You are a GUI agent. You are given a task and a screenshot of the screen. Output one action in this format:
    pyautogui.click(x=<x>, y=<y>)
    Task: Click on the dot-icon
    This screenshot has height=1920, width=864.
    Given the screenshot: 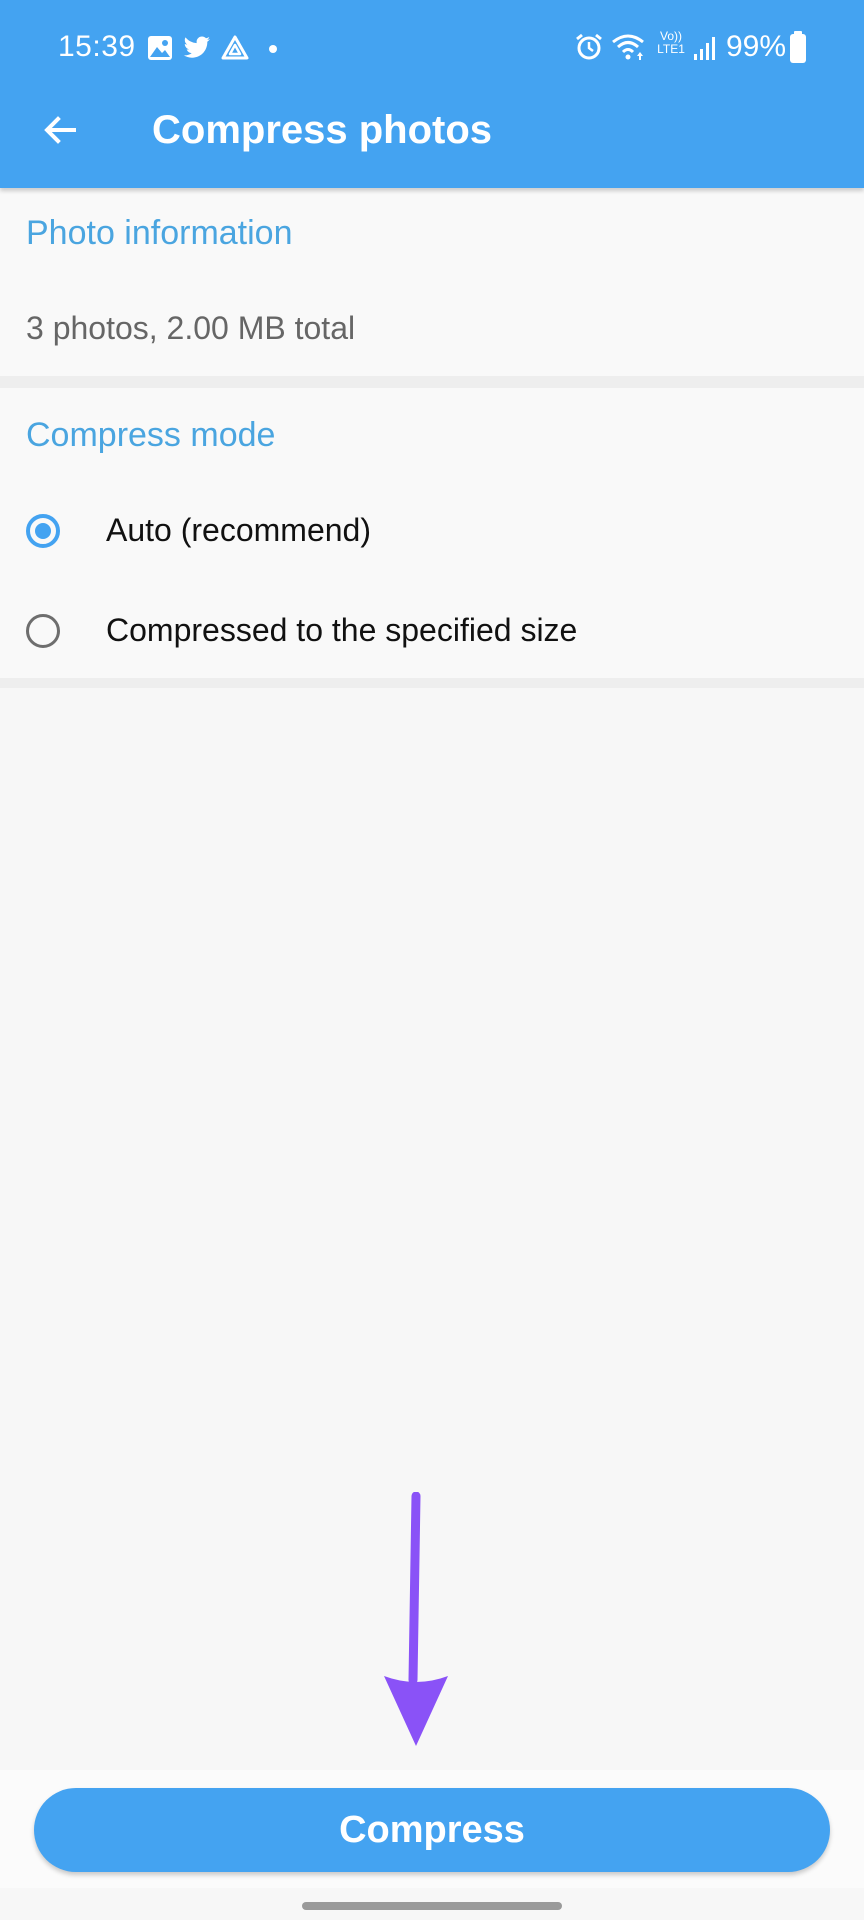 What is the action you would take?
    pyautogui.click(x=273, y=49)
    